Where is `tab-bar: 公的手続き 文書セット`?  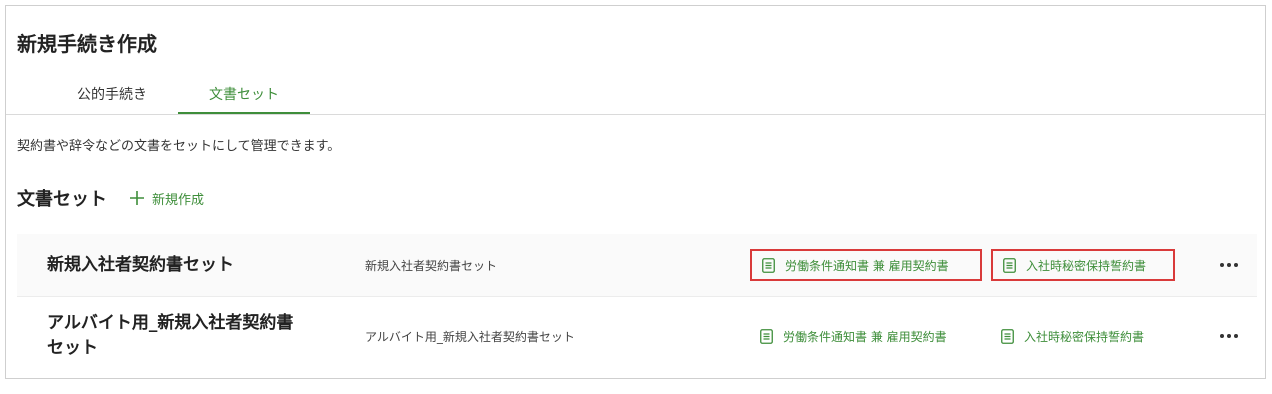
tab-bar: 公的手続き 文書セット is located at coordinates (635, 99).